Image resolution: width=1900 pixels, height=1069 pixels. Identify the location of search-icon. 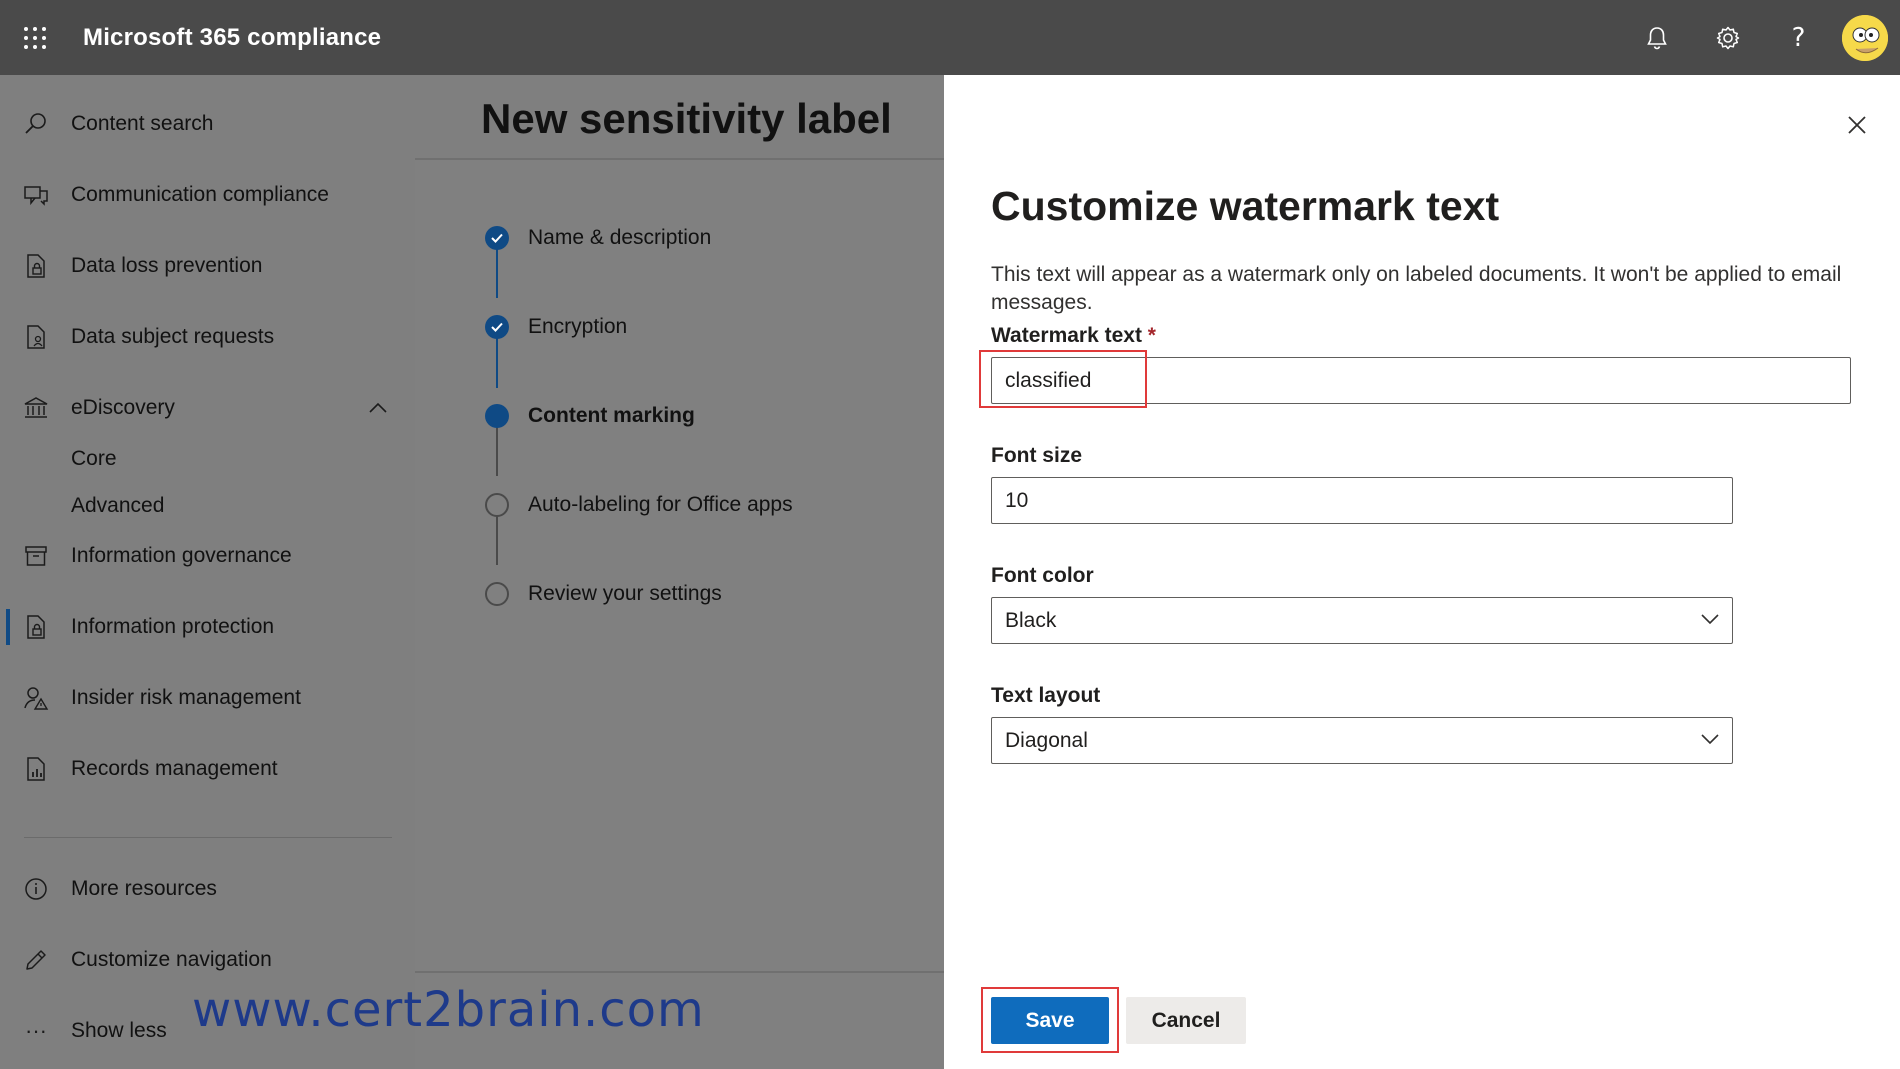
(36, 124).